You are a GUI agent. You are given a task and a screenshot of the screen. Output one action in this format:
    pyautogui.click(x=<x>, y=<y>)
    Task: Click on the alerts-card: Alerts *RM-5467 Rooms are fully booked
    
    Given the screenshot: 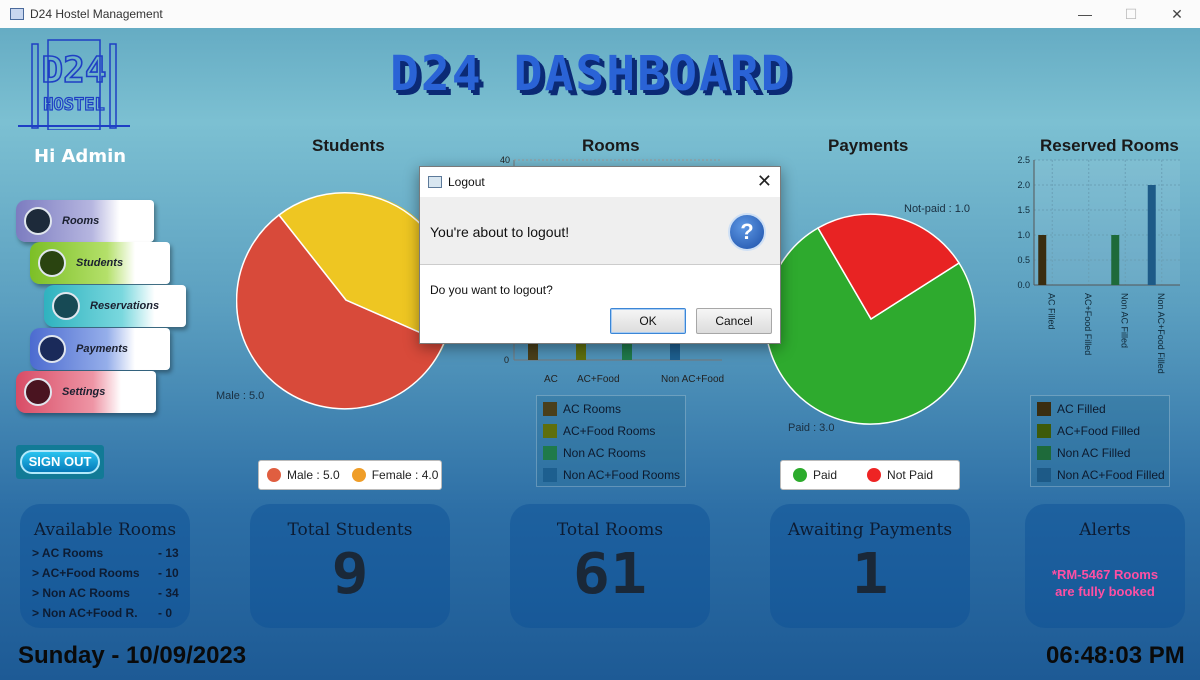 What is the action you would take?
    pyautogui.click(x=1105, y=566)
    